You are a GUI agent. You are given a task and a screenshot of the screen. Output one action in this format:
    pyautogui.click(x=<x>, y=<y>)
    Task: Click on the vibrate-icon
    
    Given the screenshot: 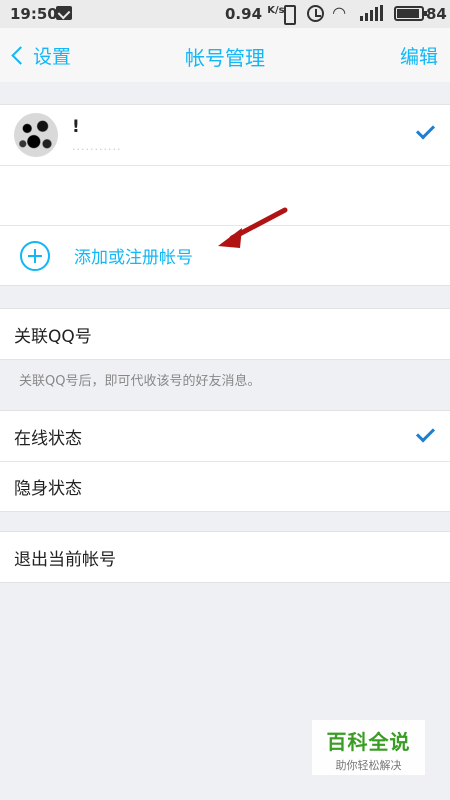 What is the action you would take?
    pyautogui.click(x=288, y=15)
    